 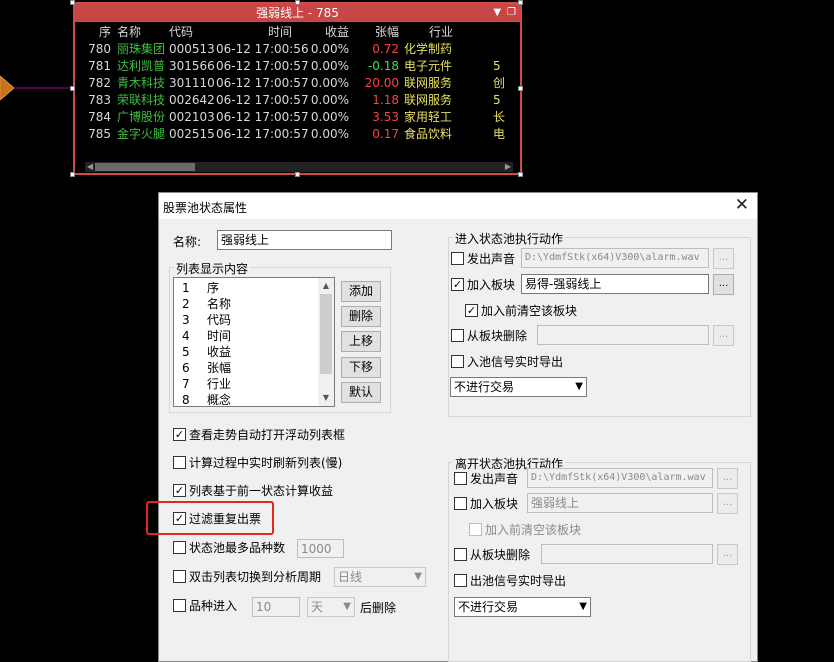 I want to click on restore-icon: ❐, so click(x=511, y=12).